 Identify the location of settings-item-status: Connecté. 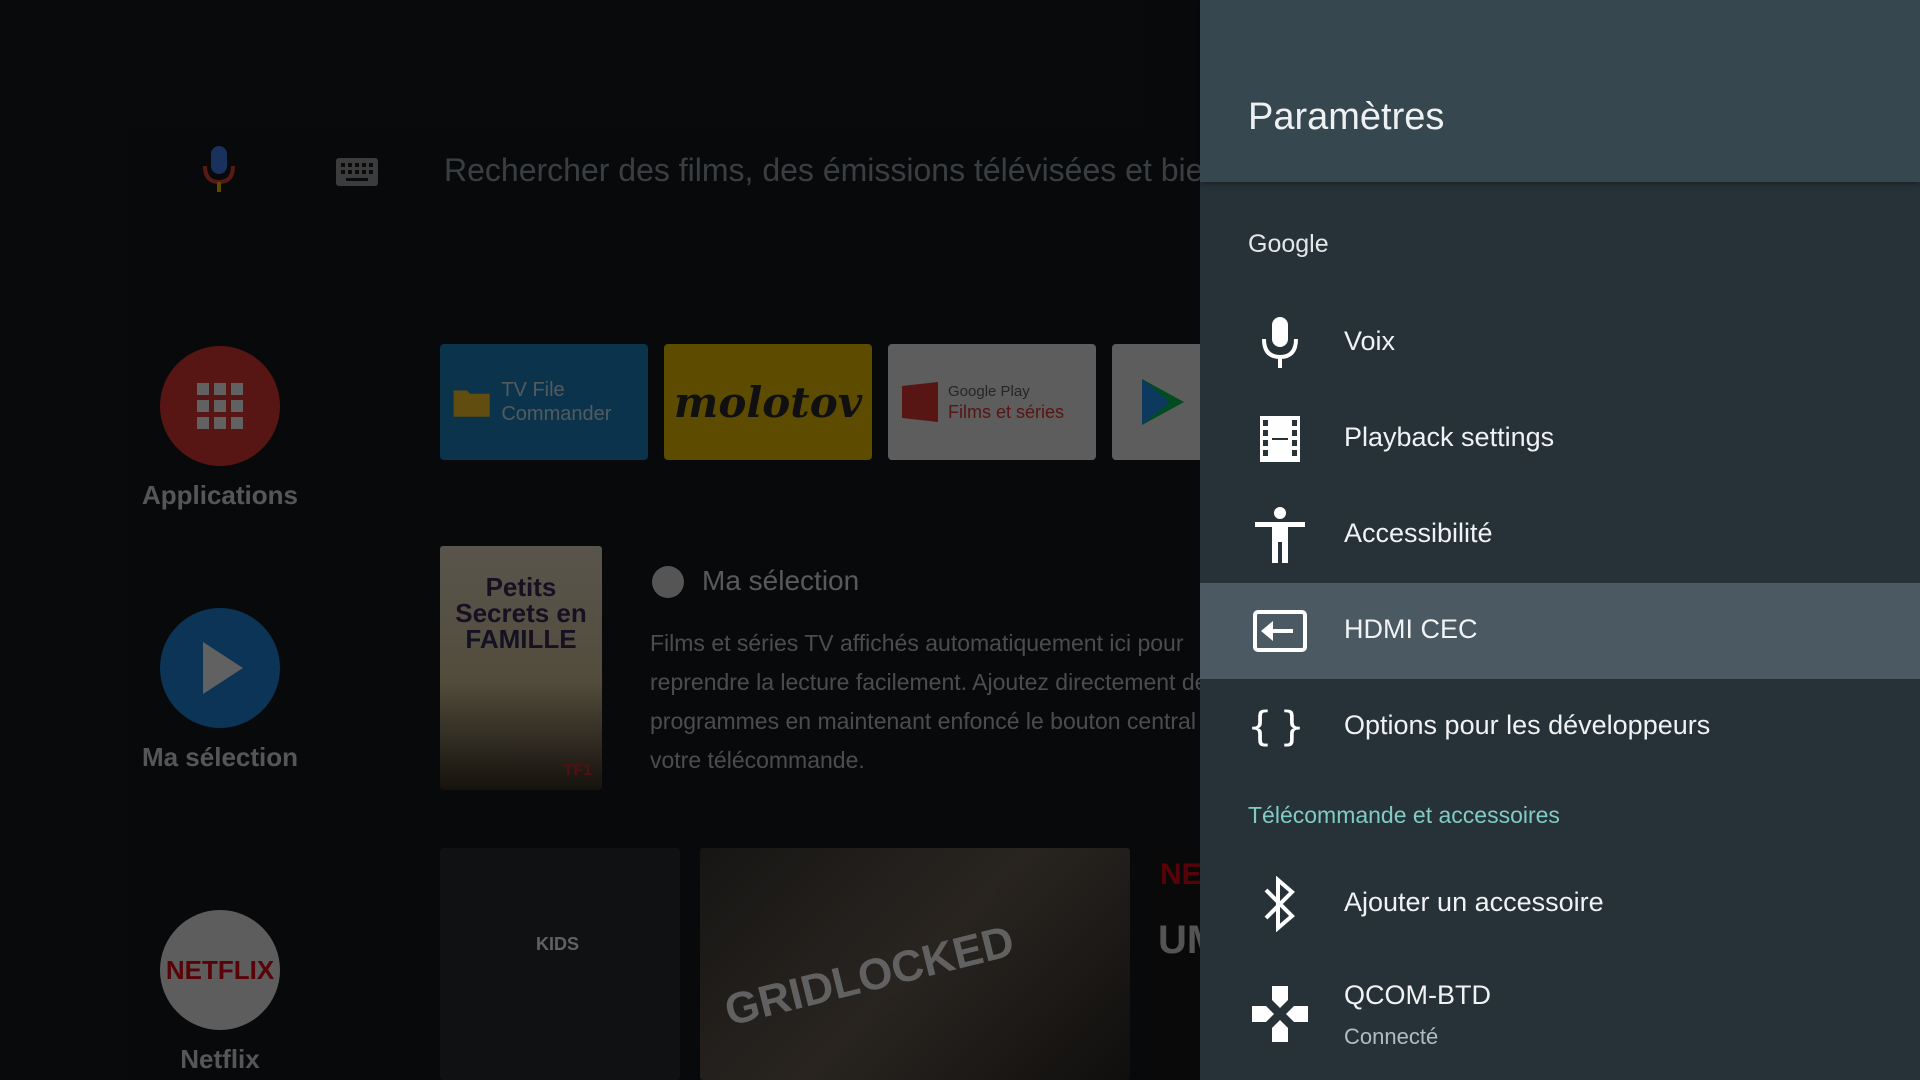
(1391, 1036).